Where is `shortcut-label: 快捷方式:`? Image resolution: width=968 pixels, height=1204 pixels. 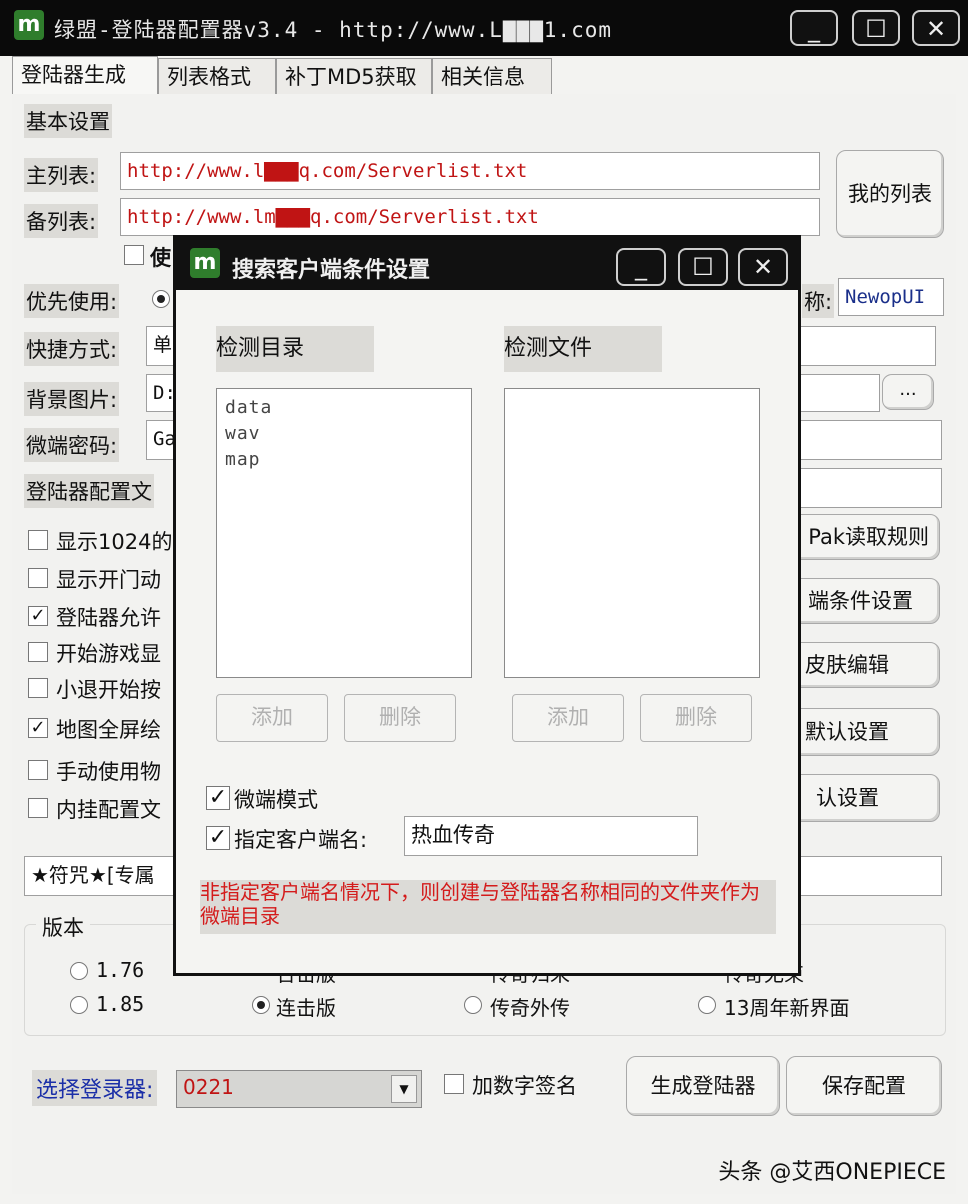
shortcut-label: 快捷方式: is located at coordinates (72, 349).